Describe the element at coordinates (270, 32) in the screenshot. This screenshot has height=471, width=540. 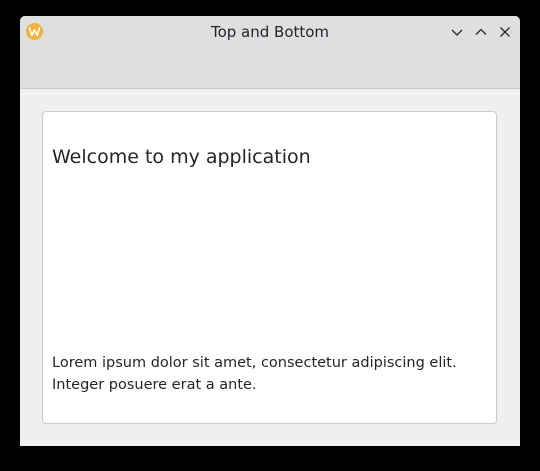
I see `window-title: Top and Bottom` at that location.